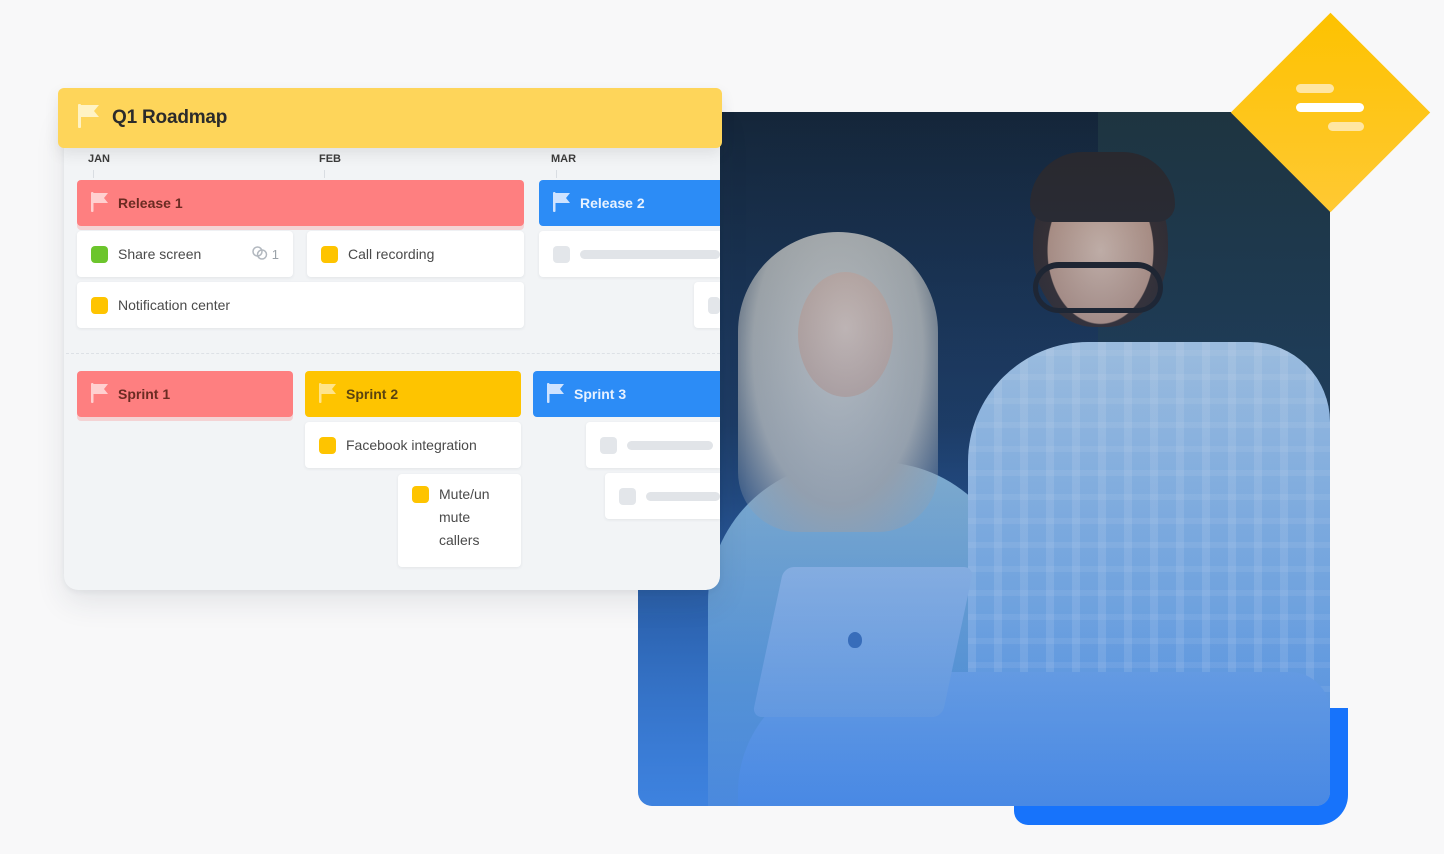  I want to click on sprint-label: Sprint 2, so click(372, 394).